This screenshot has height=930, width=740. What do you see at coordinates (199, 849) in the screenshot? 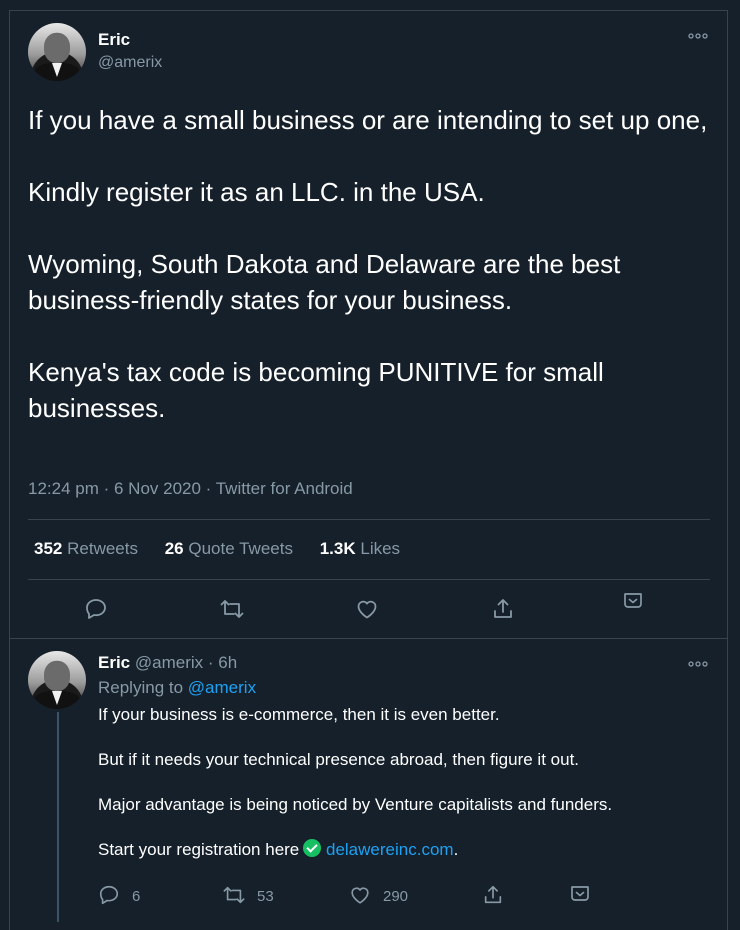
I see `reply-last-line-prefix: Start your registration here` at bounding box center [199, 849].